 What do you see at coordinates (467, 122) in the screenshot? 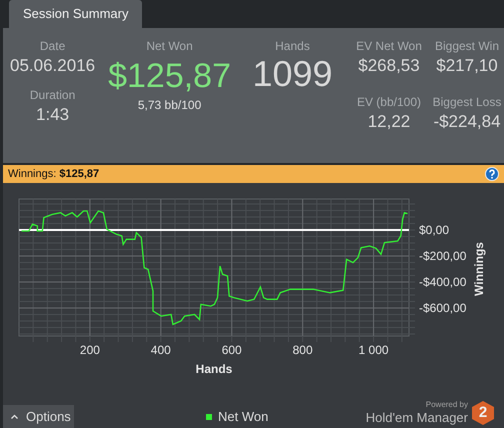
I see `stat-value: -$224,84` at bounding box center [467, 122].